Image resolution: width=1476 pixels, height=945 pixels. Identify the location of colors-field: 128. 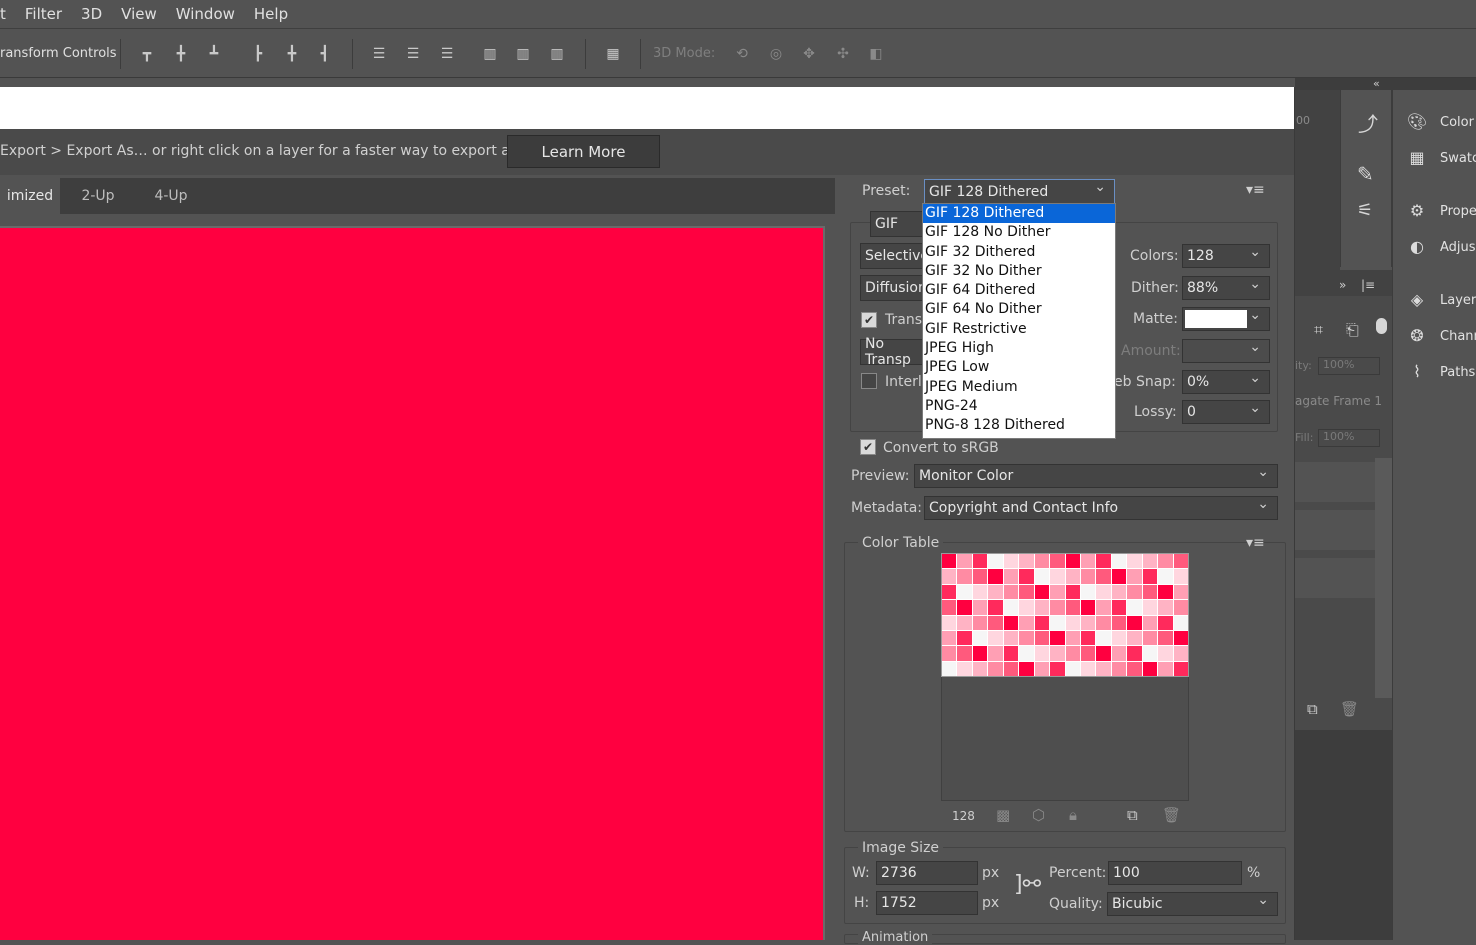
(1226, 256).